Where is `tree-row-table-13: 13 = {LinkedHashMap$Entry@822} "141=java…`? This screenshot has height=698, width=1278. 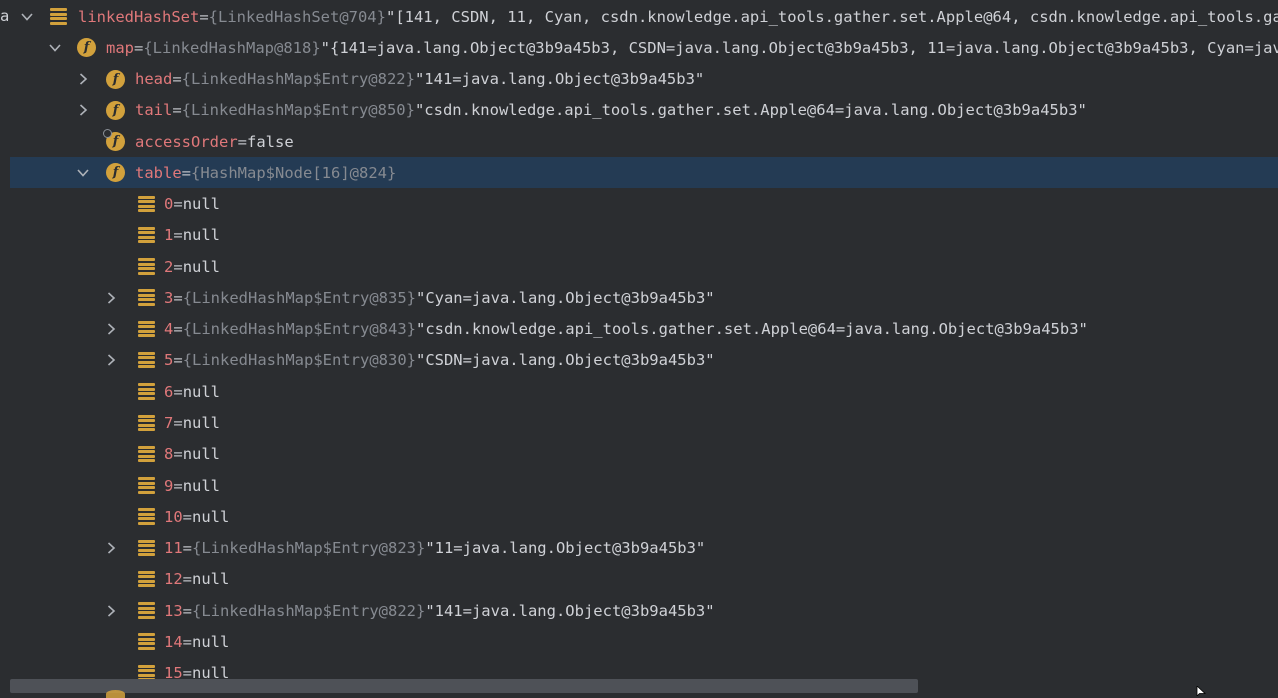
tree-row-table-13: 13 = {LinkedHashMap$Entry@822} "141=java… is located at coordinates (639, 610).